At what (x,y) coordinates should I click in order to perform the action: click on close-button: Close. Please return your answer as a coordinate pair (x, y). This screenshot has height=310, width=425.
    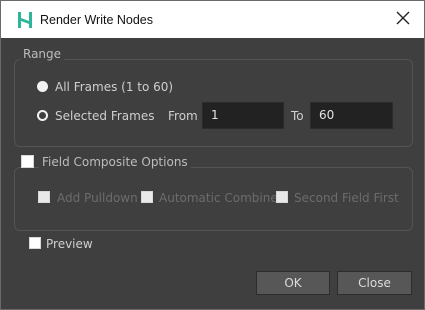
    Looking at the image, I should click on (374, 283).